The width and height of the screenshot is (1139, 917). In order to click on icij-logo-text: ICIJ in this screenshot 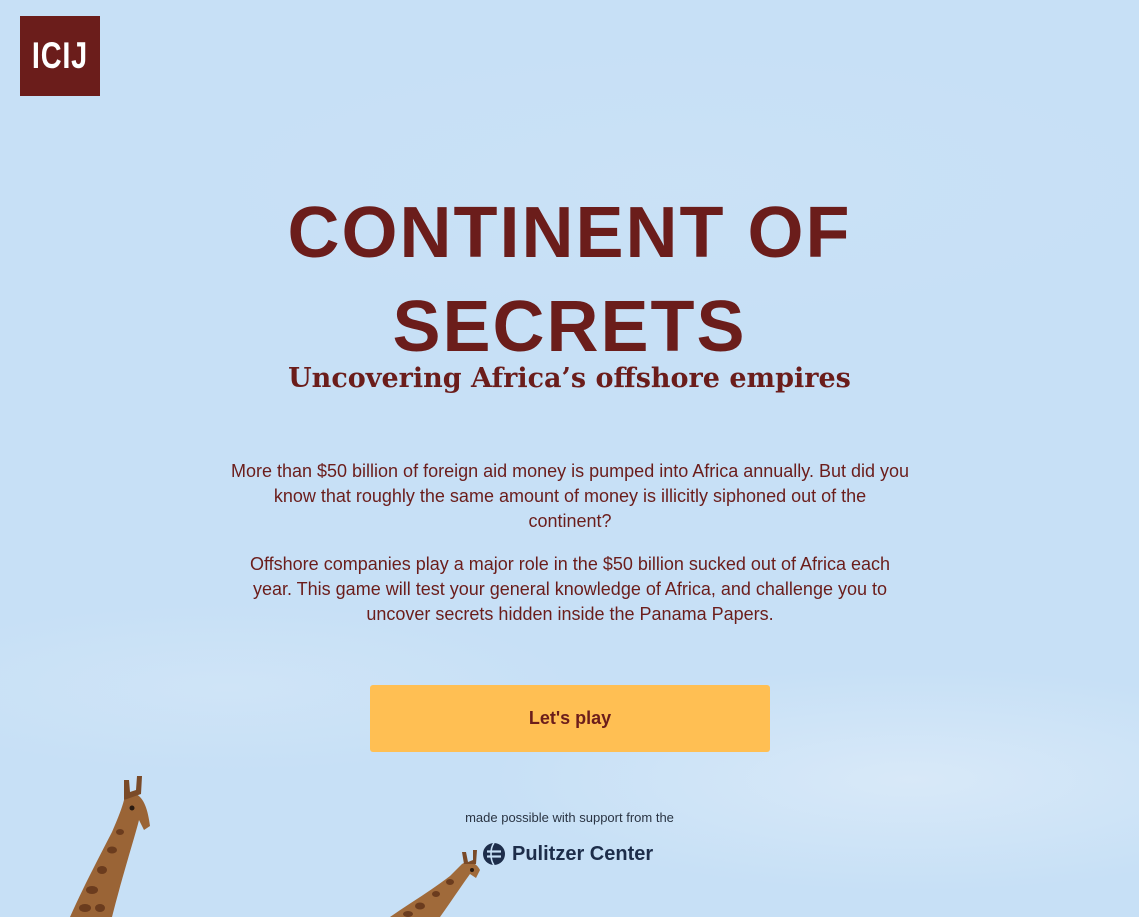, I will do `click(60, 55)`.